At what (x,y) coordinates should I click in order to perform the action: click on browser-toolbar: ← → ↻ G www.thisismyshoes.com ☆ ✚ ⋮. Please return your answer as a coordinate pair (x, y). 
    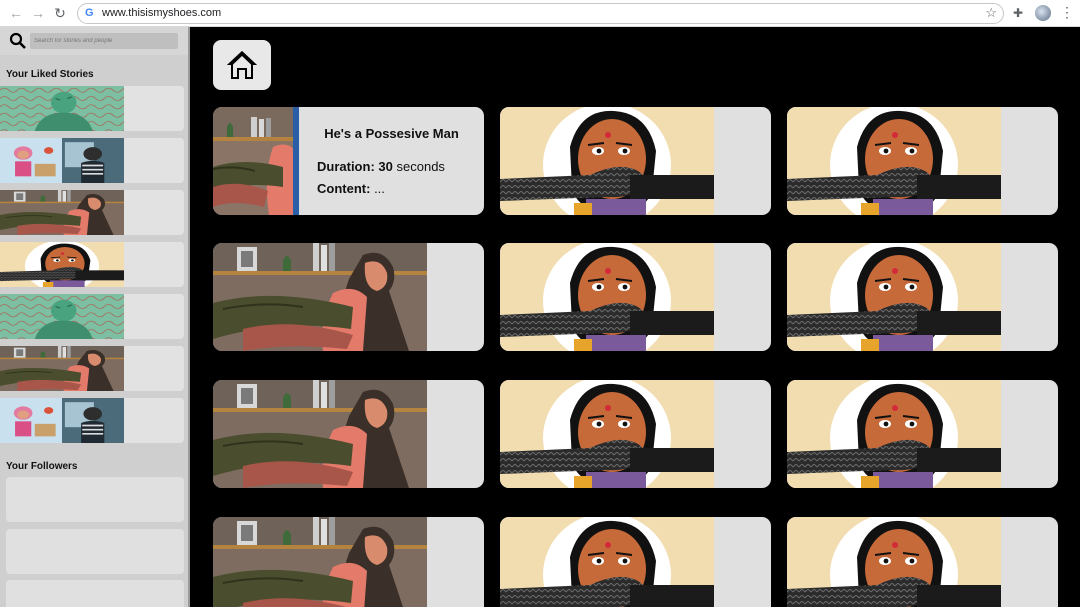
    Looking at the image, I should click on (540, 13).